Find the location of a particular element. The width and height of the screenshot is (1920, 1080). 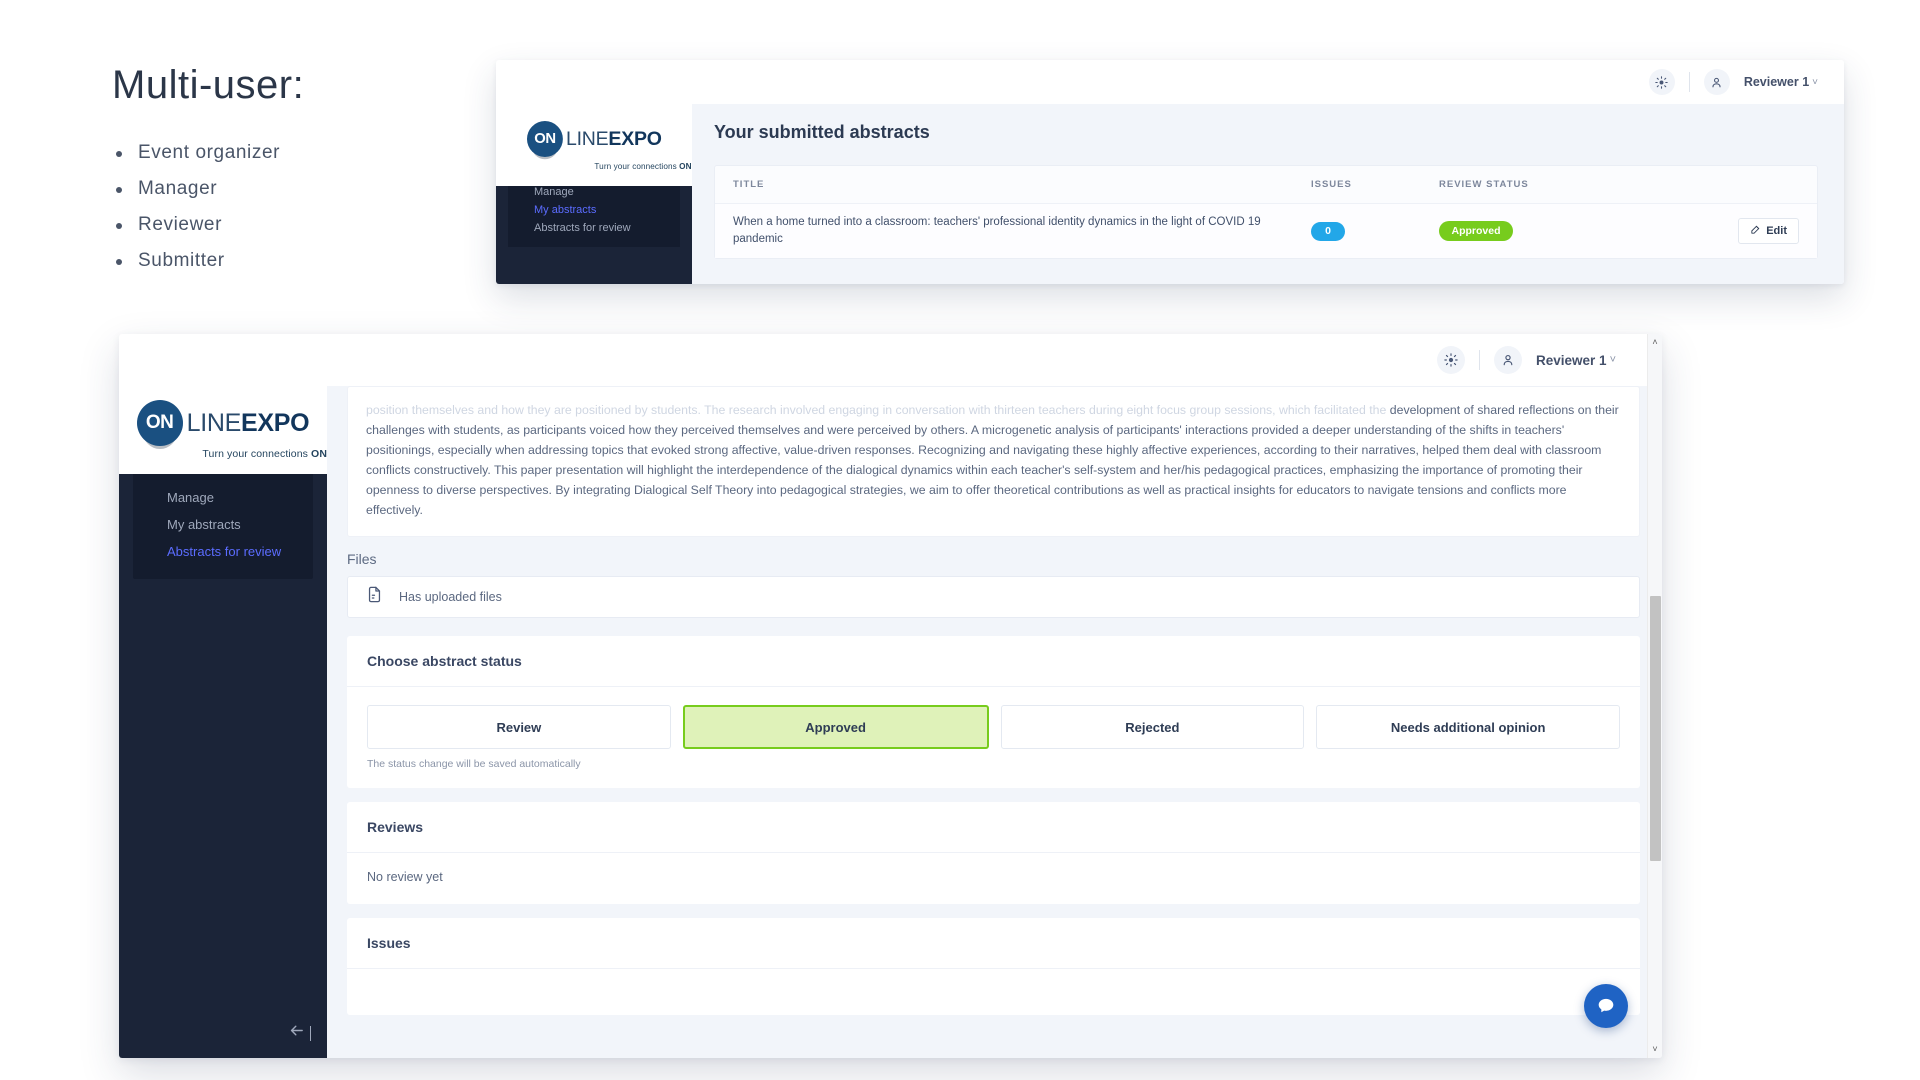

window-scrollbar: ˄ ˅ is located at coordinates (1654, 696).